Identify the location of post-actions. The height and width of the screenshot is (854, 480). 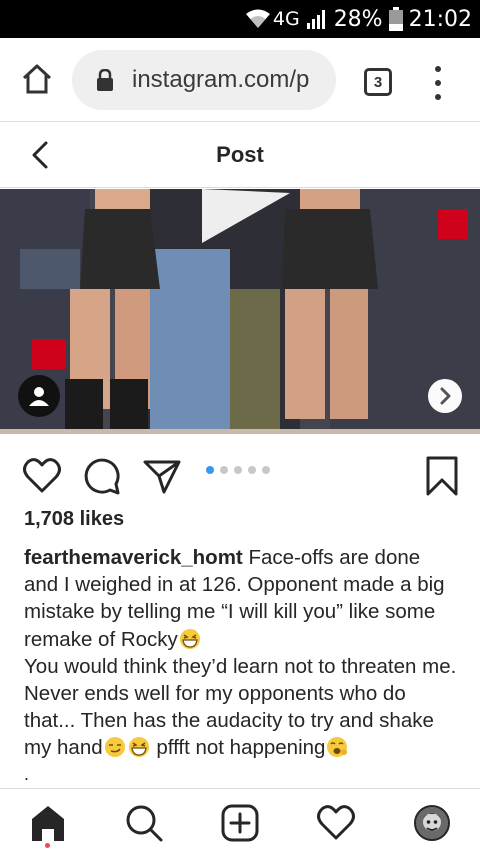
(240, 475).